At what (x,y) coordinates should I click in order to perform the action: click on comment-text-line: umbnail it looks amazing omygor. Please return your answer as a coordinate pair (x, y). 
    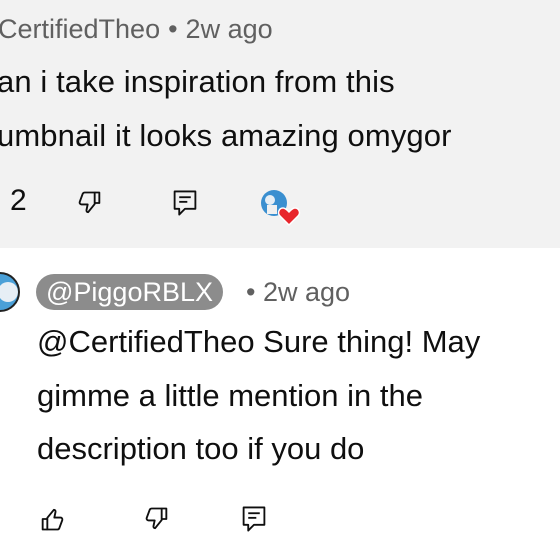
    Looking at the image, I should click on (226, 135).